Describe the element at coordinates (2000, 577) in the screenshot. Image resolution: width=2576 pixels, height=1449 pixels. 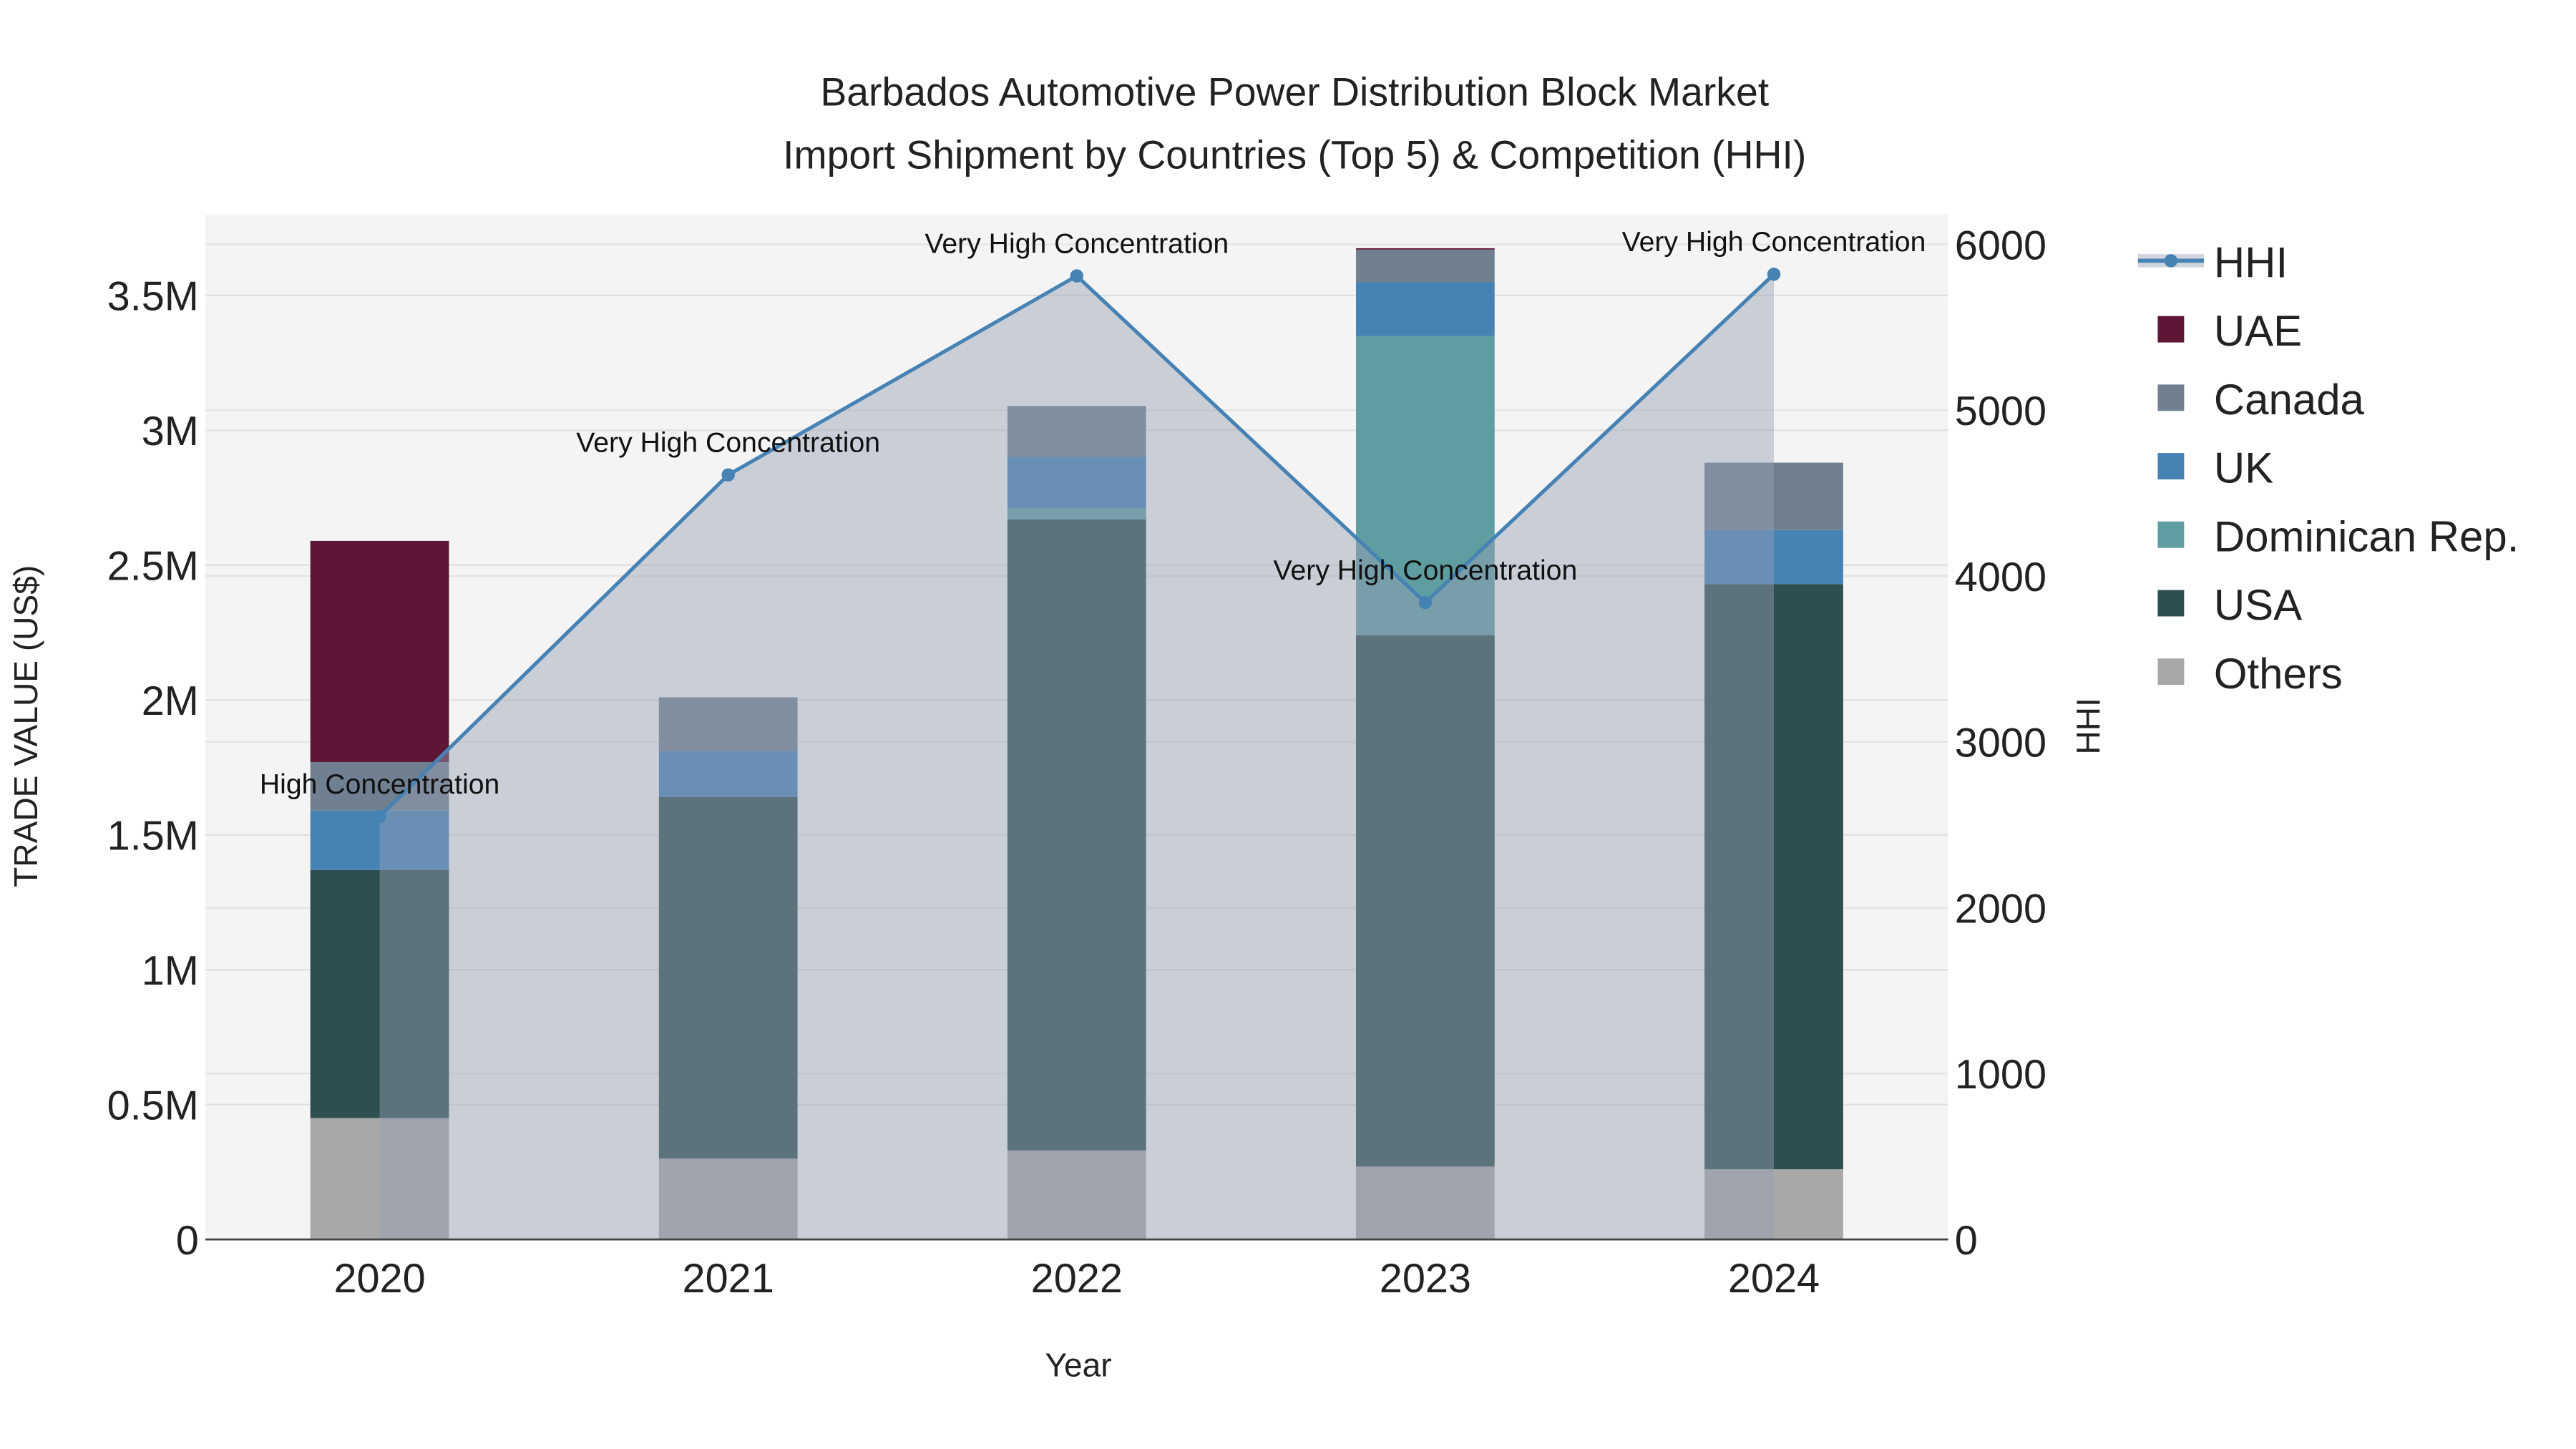
I see `y2-tick-label: 4000` at that location.